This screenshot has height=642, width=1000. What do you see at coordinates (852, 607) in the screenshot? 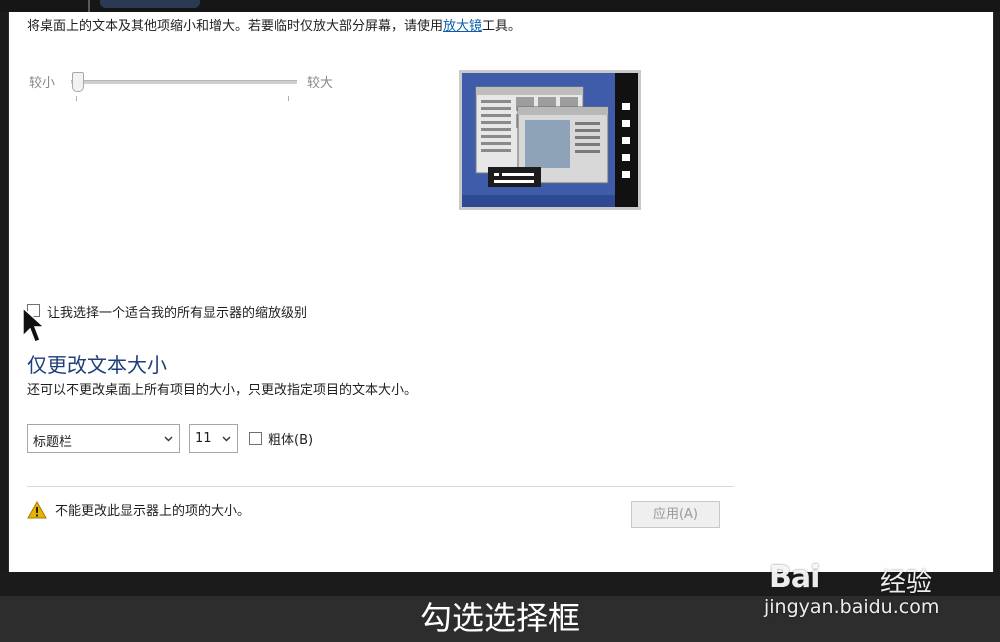
I see `watermark-url: jingyan.baidu.com` at bounding box center [852, 607].